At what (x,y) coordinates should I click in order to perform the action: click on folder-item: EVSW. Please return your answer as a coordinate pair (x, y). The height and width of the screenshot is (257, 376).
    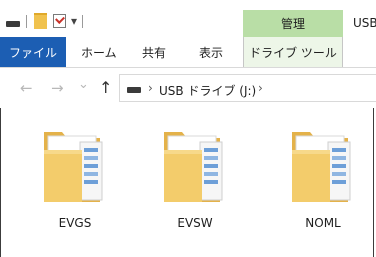
    Looking at the image, I should click on (195, 178).